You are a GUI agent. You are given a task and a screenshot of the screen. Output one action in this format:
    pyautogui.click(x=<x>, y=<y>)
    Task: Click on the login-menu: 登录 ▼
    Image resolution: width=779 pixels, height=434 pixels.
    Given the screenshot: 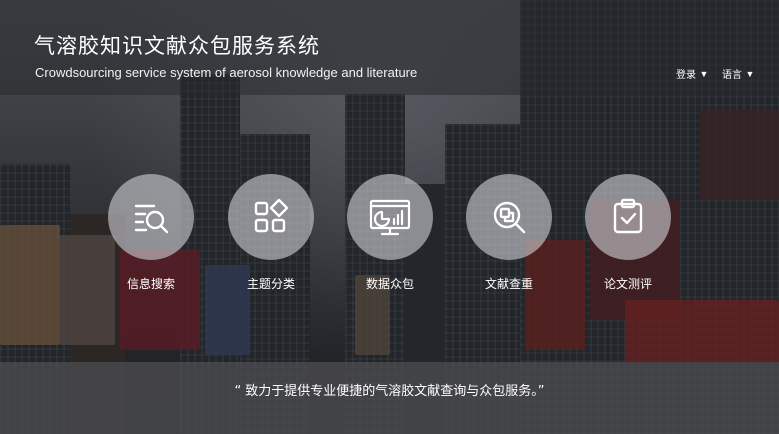 What is the action you would take?
    pyautogui.click(x=692, y=74)
    